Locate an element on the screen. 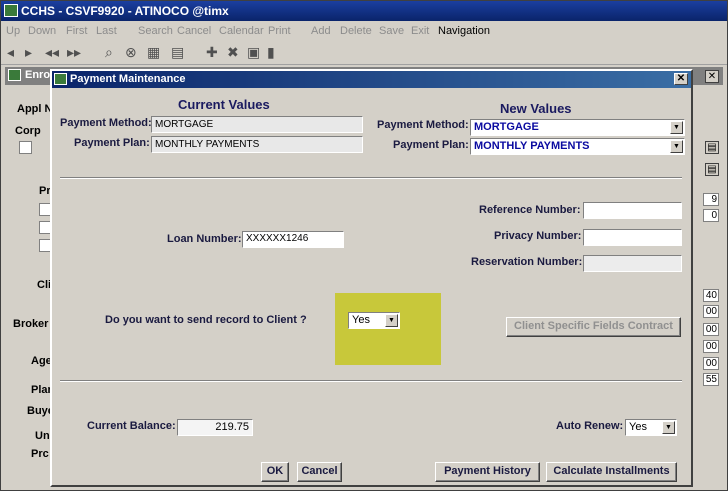 The height and width of the screenshot is (491, 728). auto-renew-value: Yes is located at coordinates (638, 427).